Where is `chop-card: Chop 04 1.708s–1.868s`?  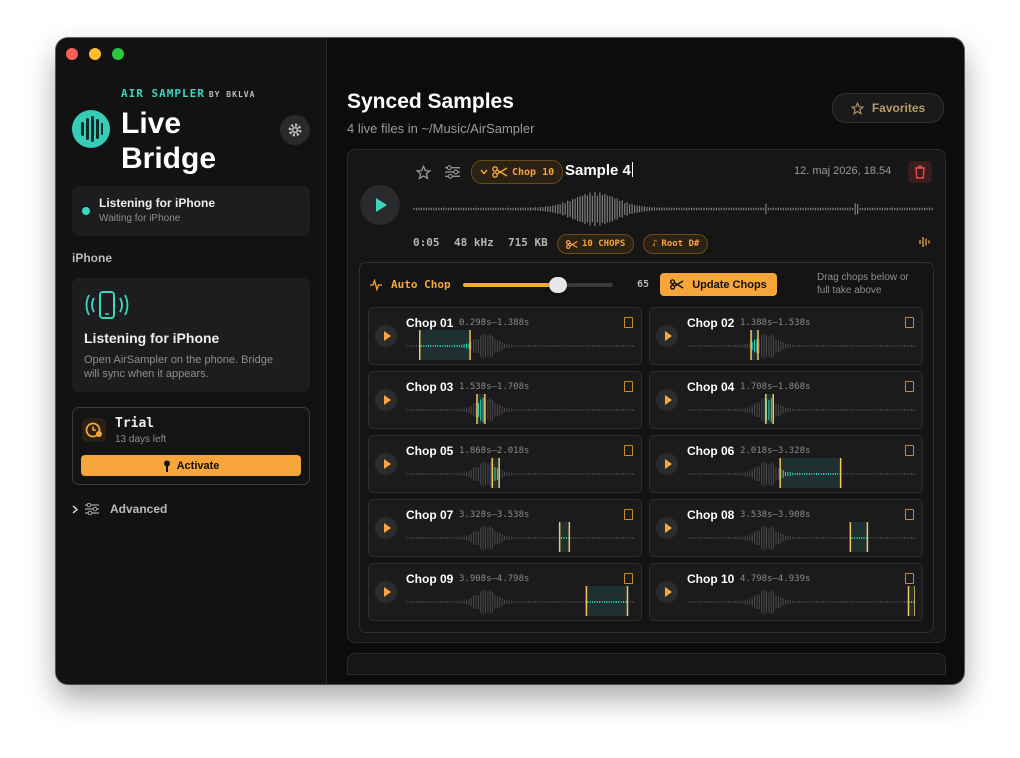
chop-card: Chop 04 1.708s–1.868s is located at coordinates (786, 400).